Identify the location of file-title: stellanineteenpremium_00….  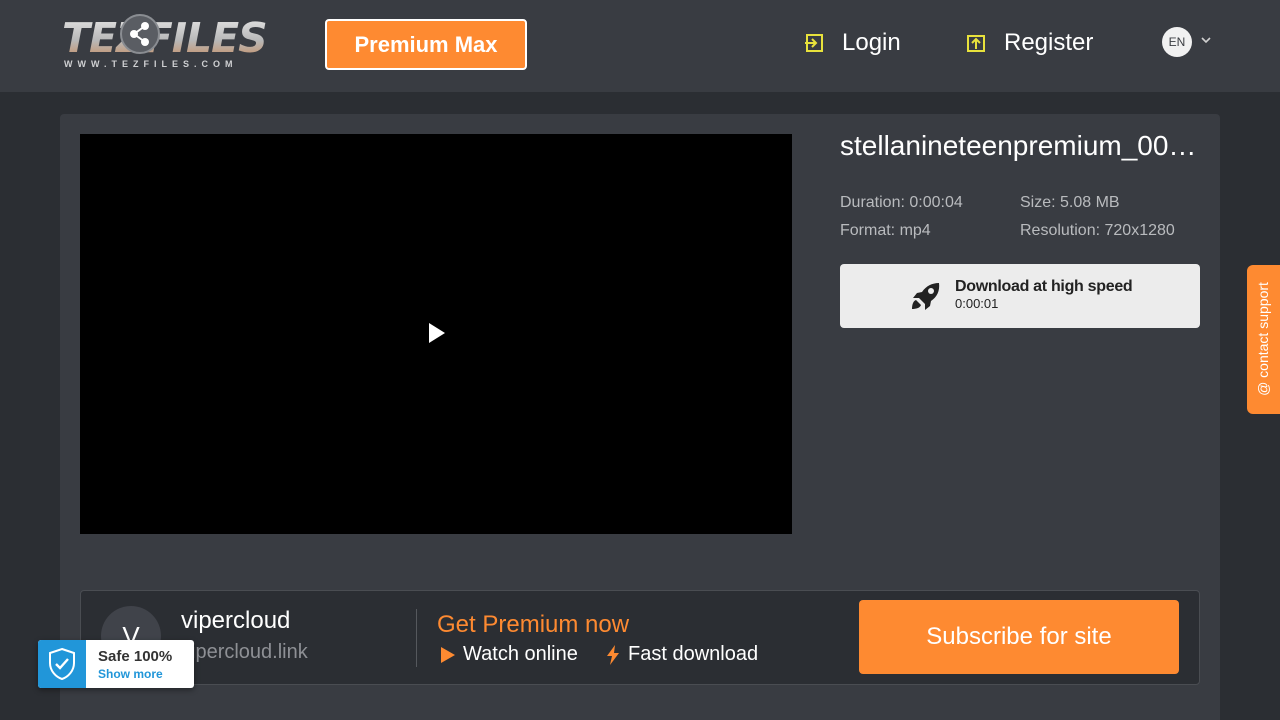
(1018, 145).